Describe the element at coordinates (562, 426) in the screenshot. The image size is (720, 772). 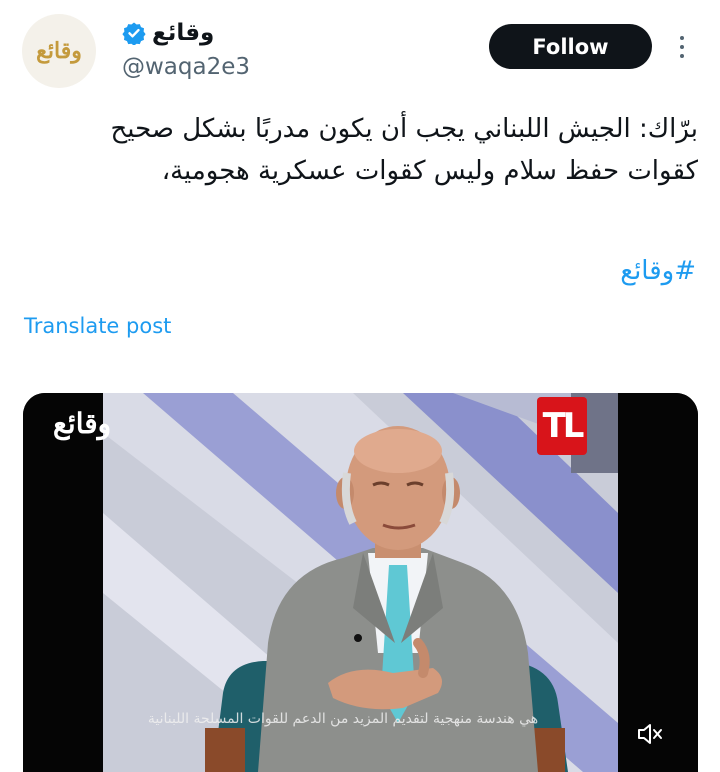
I see `channel-logo: TL` at that location.